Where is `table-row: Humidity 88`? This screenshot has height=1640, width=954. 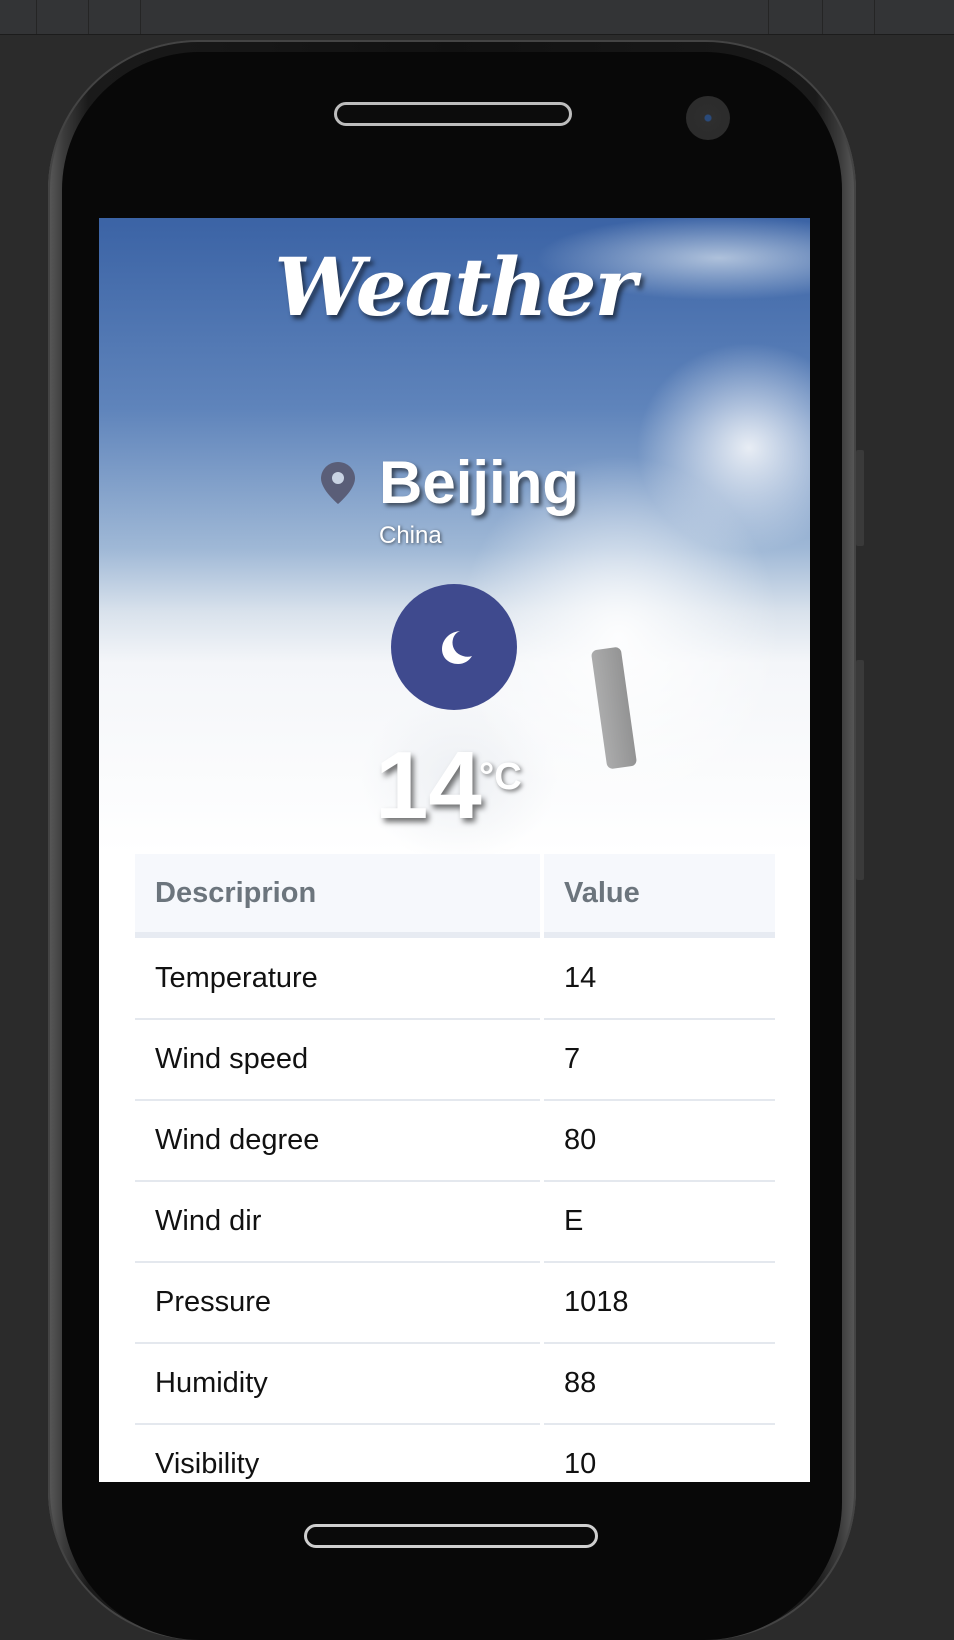 table-row: Humidity 88 is located at coordinates (455, 1384).